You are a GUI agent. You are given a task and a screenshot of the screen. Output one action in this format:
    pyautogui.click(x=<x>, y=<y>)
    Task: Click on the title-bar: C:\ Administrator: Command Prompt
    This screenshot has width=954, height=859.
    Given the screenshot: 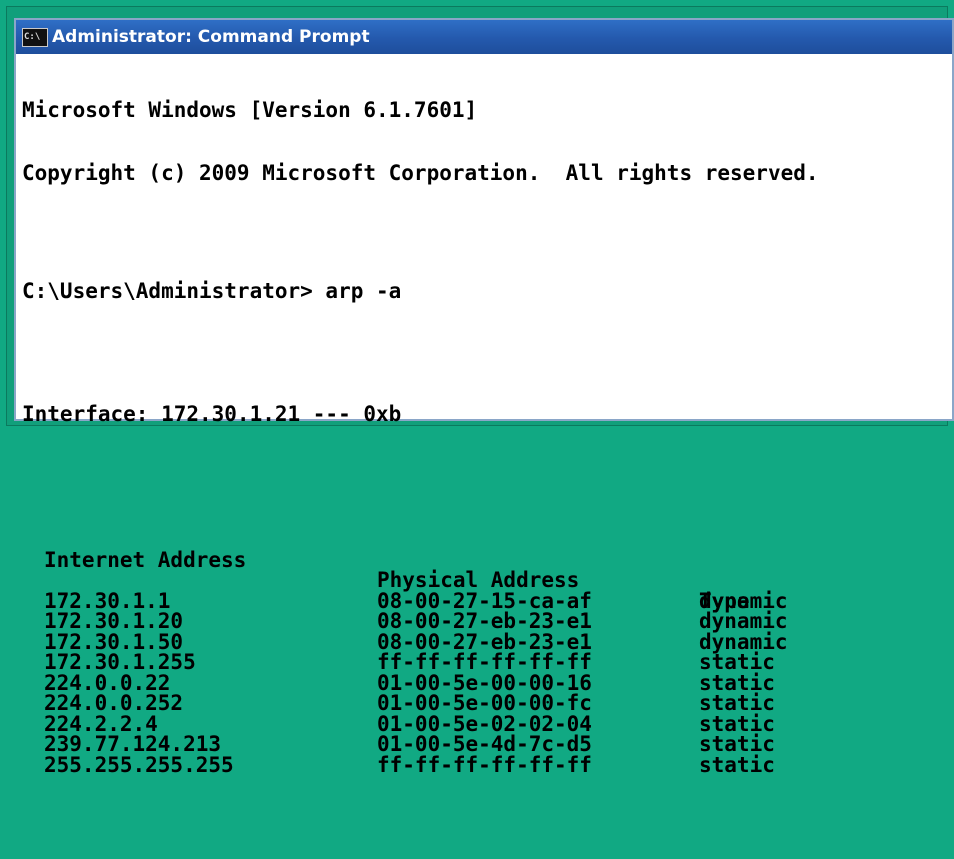 What is the action you would take?
    pyautogui.click(x=484, y=37)
    